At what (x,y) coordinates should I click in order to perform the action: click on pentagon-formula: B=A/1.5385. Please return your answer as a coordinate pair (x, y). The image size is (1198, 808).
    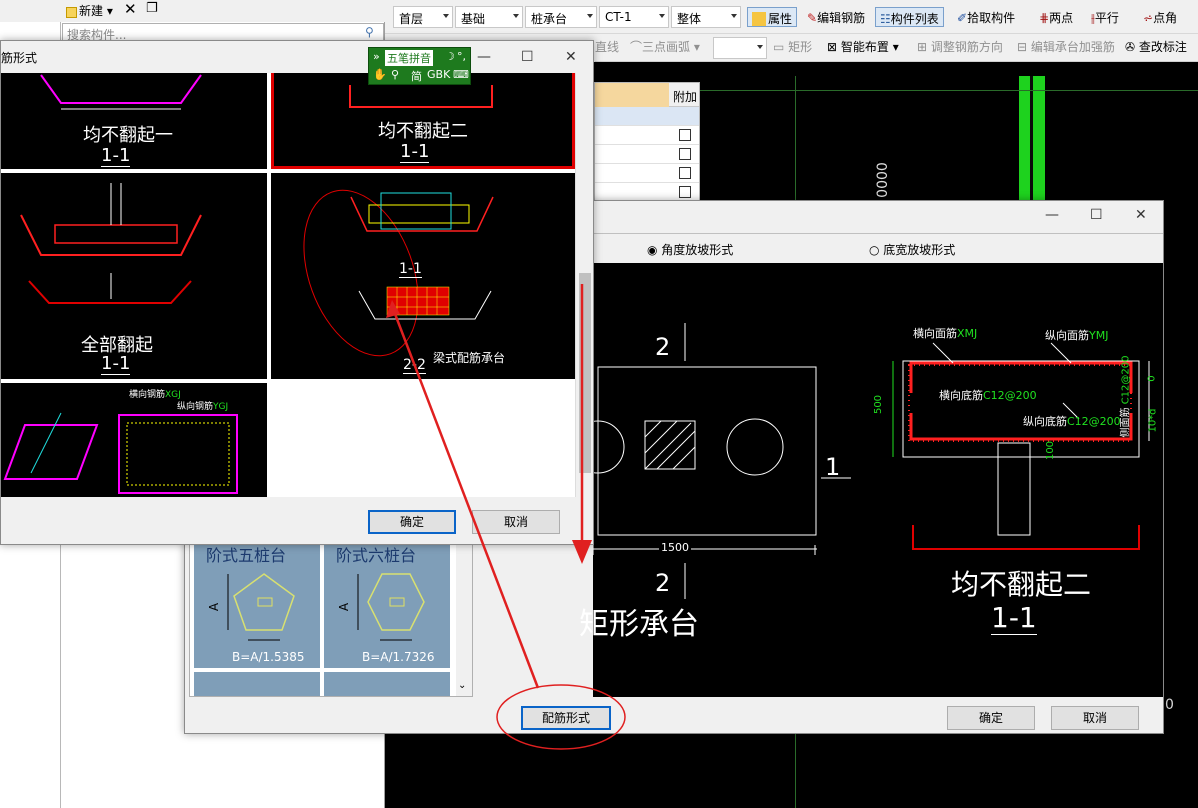
    Looking at the image, I should click on (268, 657).